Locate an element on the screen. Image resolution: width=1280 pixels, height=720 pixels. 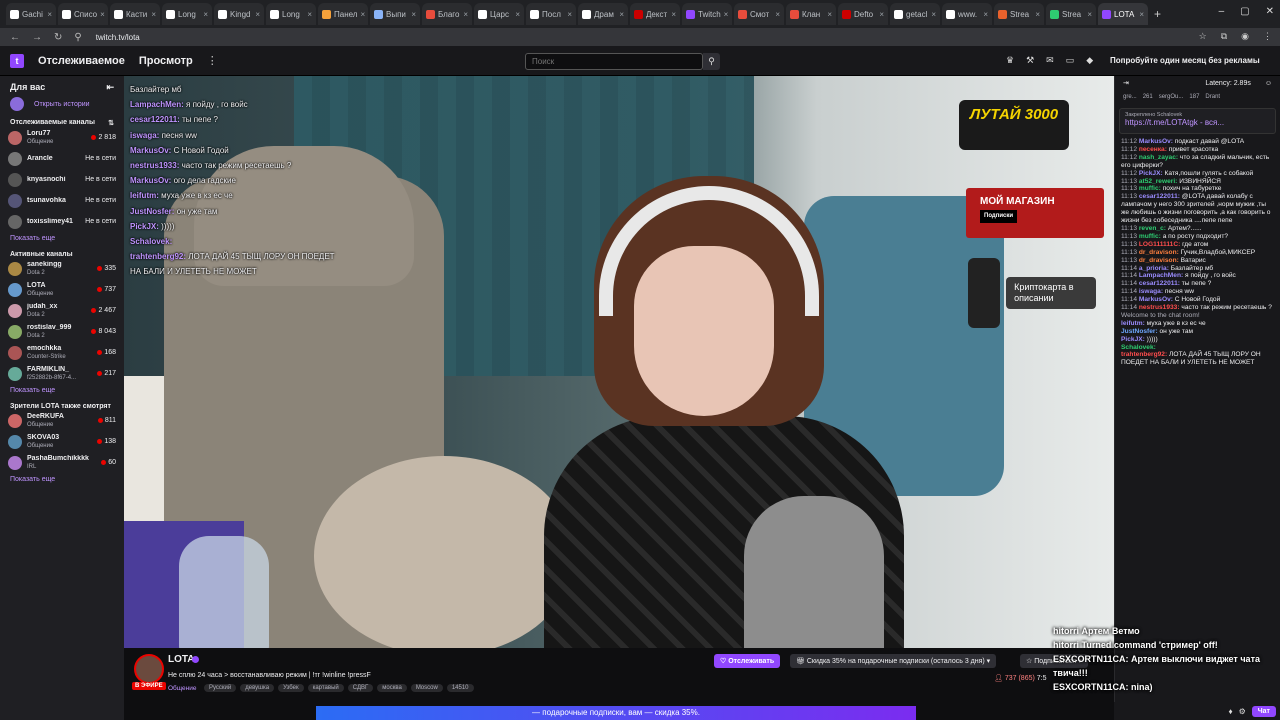
forward-icon: → is located at coordinates (37, 37).